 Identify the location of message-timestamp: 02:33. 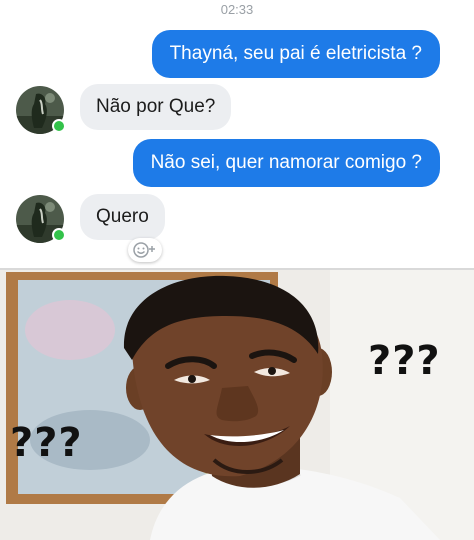
(237, 9).